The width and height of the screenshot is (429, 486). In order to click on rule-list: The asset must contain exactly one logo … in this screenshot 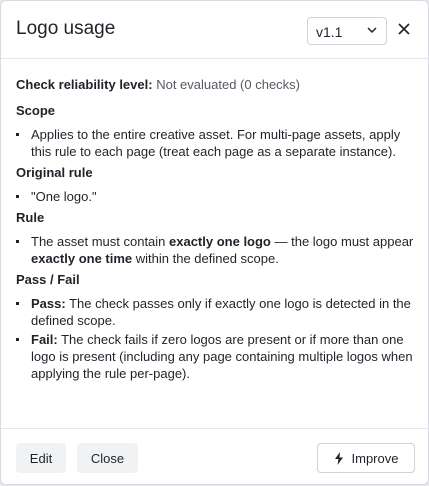, I will do `click(216, 250)`.